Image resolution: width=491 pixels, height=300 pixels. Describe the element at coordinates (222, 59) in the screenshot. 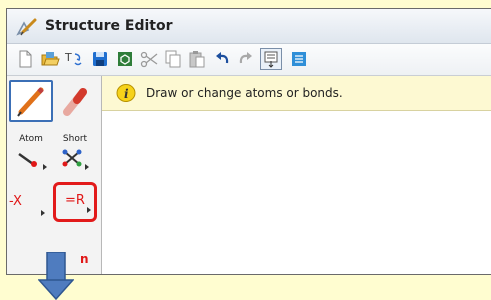

I see `undo-icon` at that location.